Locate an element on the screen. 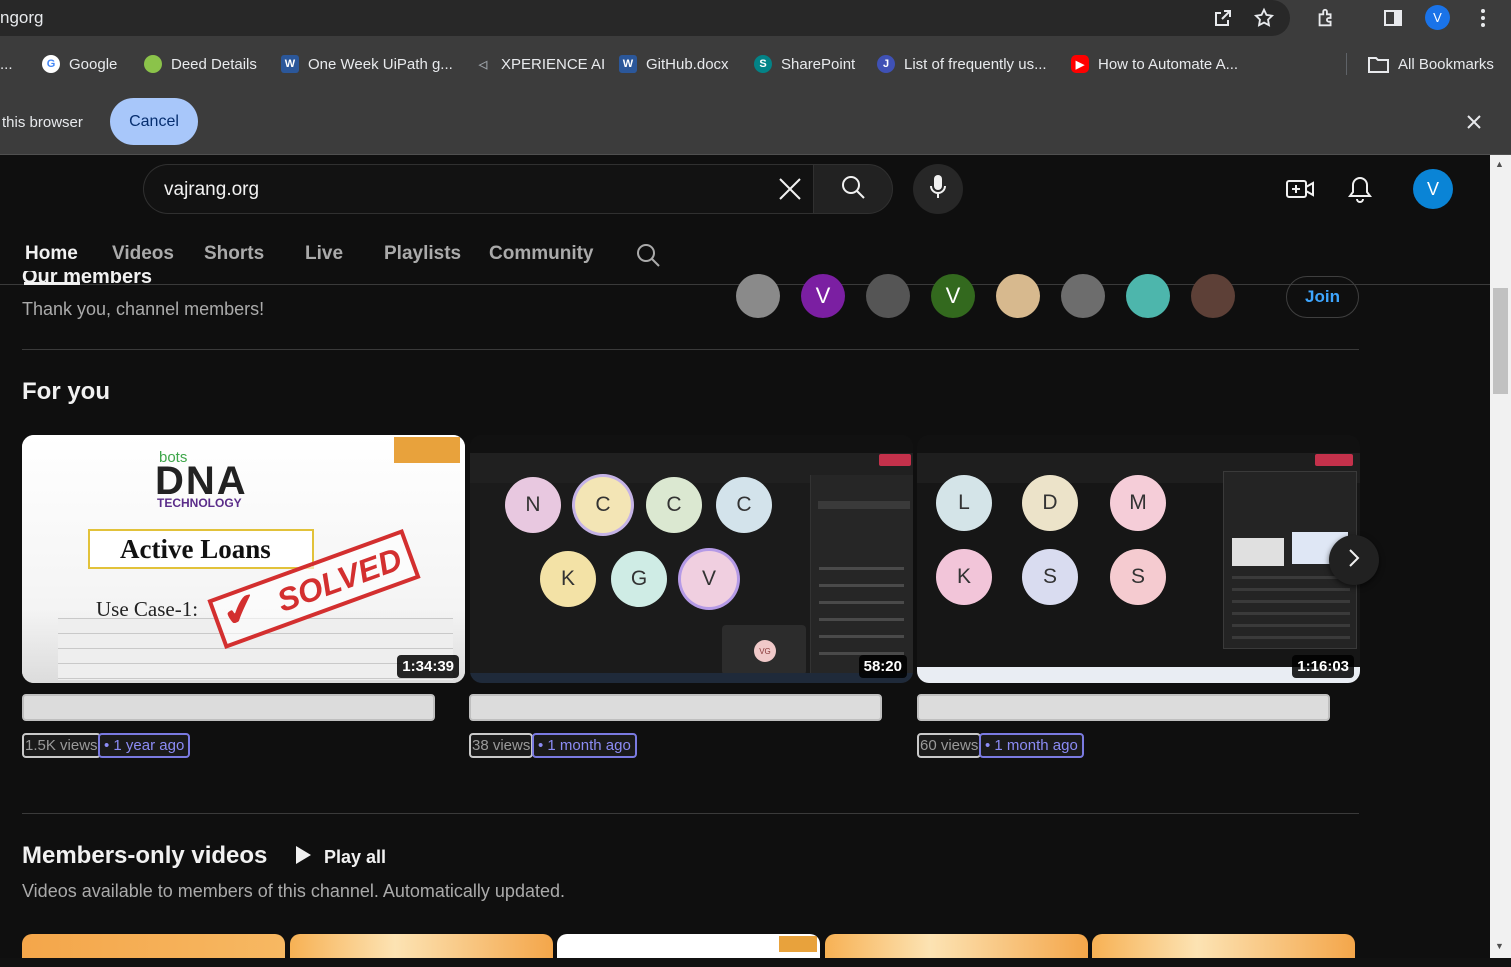 Image resolution: width=1511 pixels, height=967 pixels. xperience-icon: ◁ is located at coordinates (483, 64).